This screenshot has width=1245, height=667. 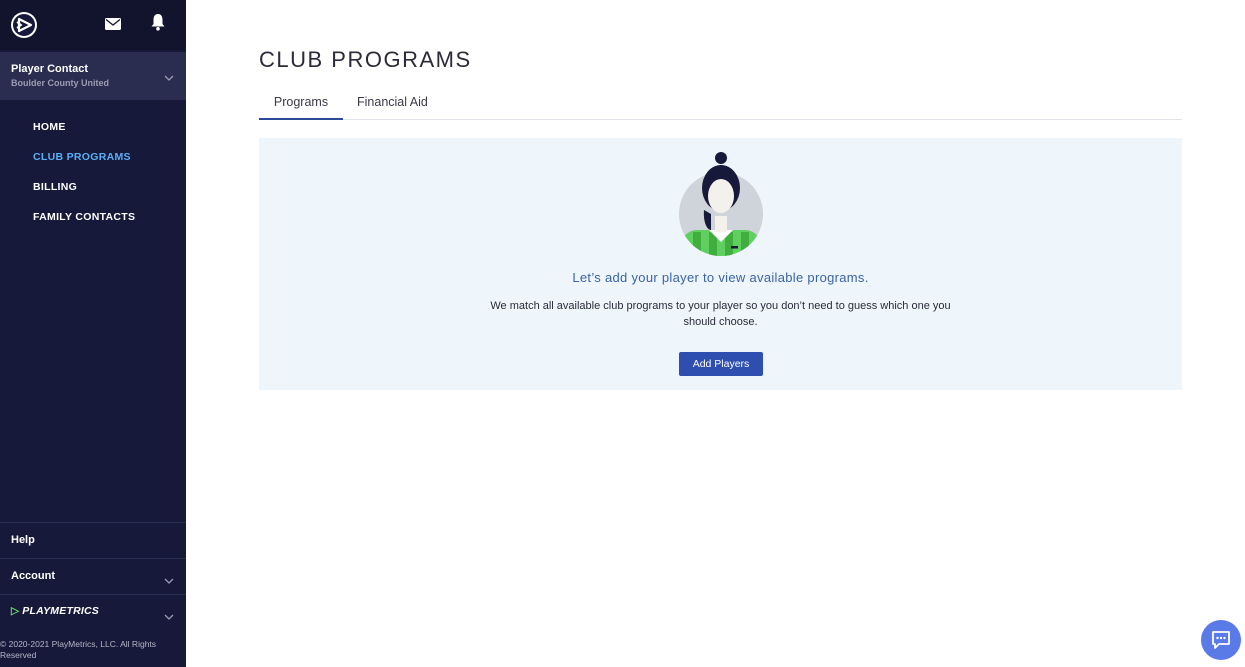 I want to click on mail-icon, so click(x=113, y=26).